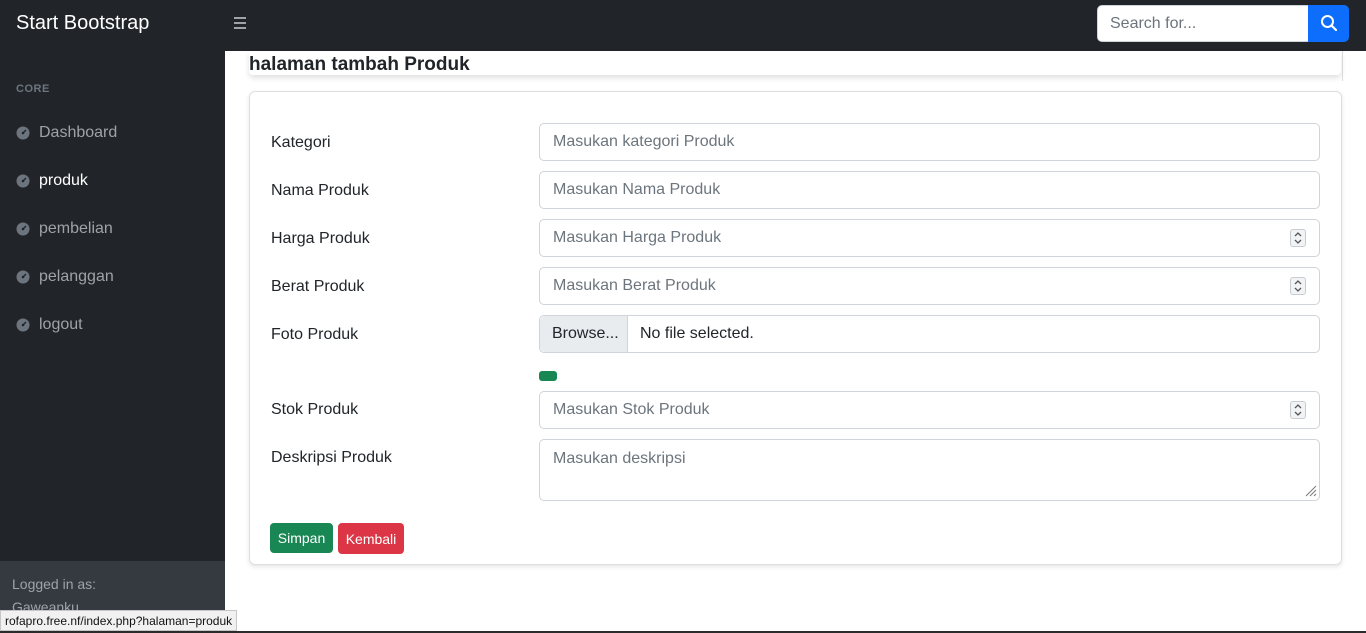 This screenshot has width=1366, height=633. Describe the element at coordinates (315, 334) in the screenshot. I see `foto-produk-label: Foto Produk` at that location.